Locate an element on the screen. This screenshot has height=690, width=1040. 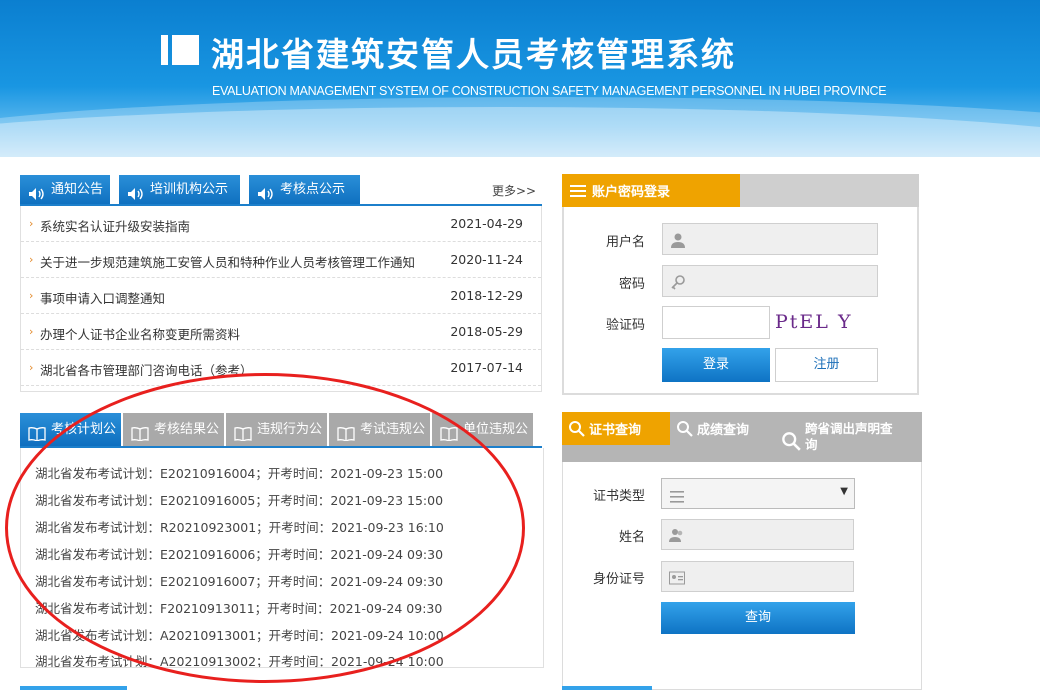
users-icon is located at coordinates (677, 535).